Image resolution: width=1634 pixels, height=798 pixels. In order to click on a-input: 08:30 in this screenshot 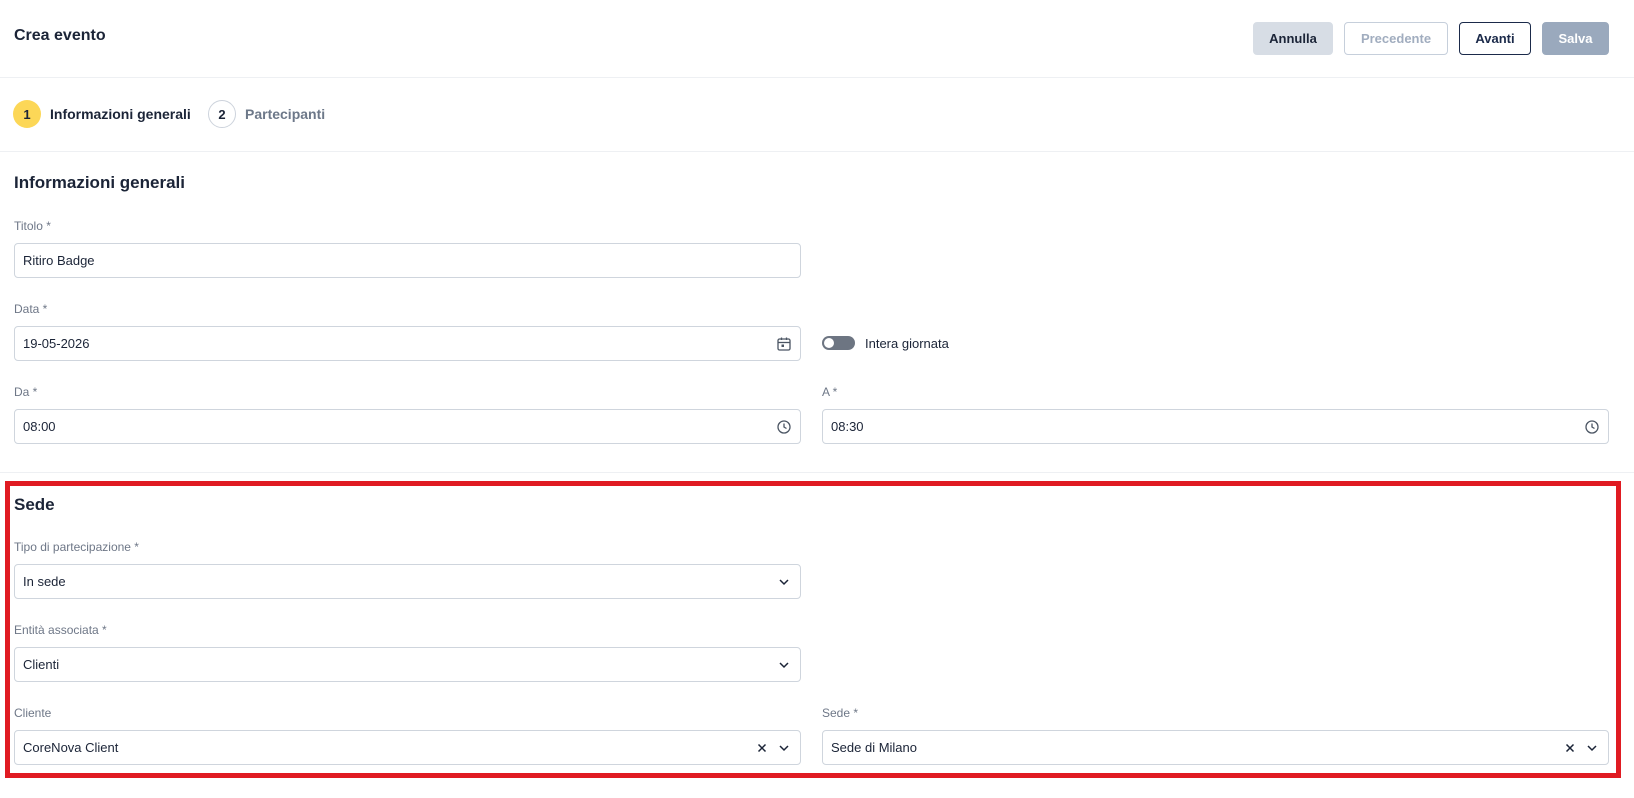, I will do `click(1215, 426)`.